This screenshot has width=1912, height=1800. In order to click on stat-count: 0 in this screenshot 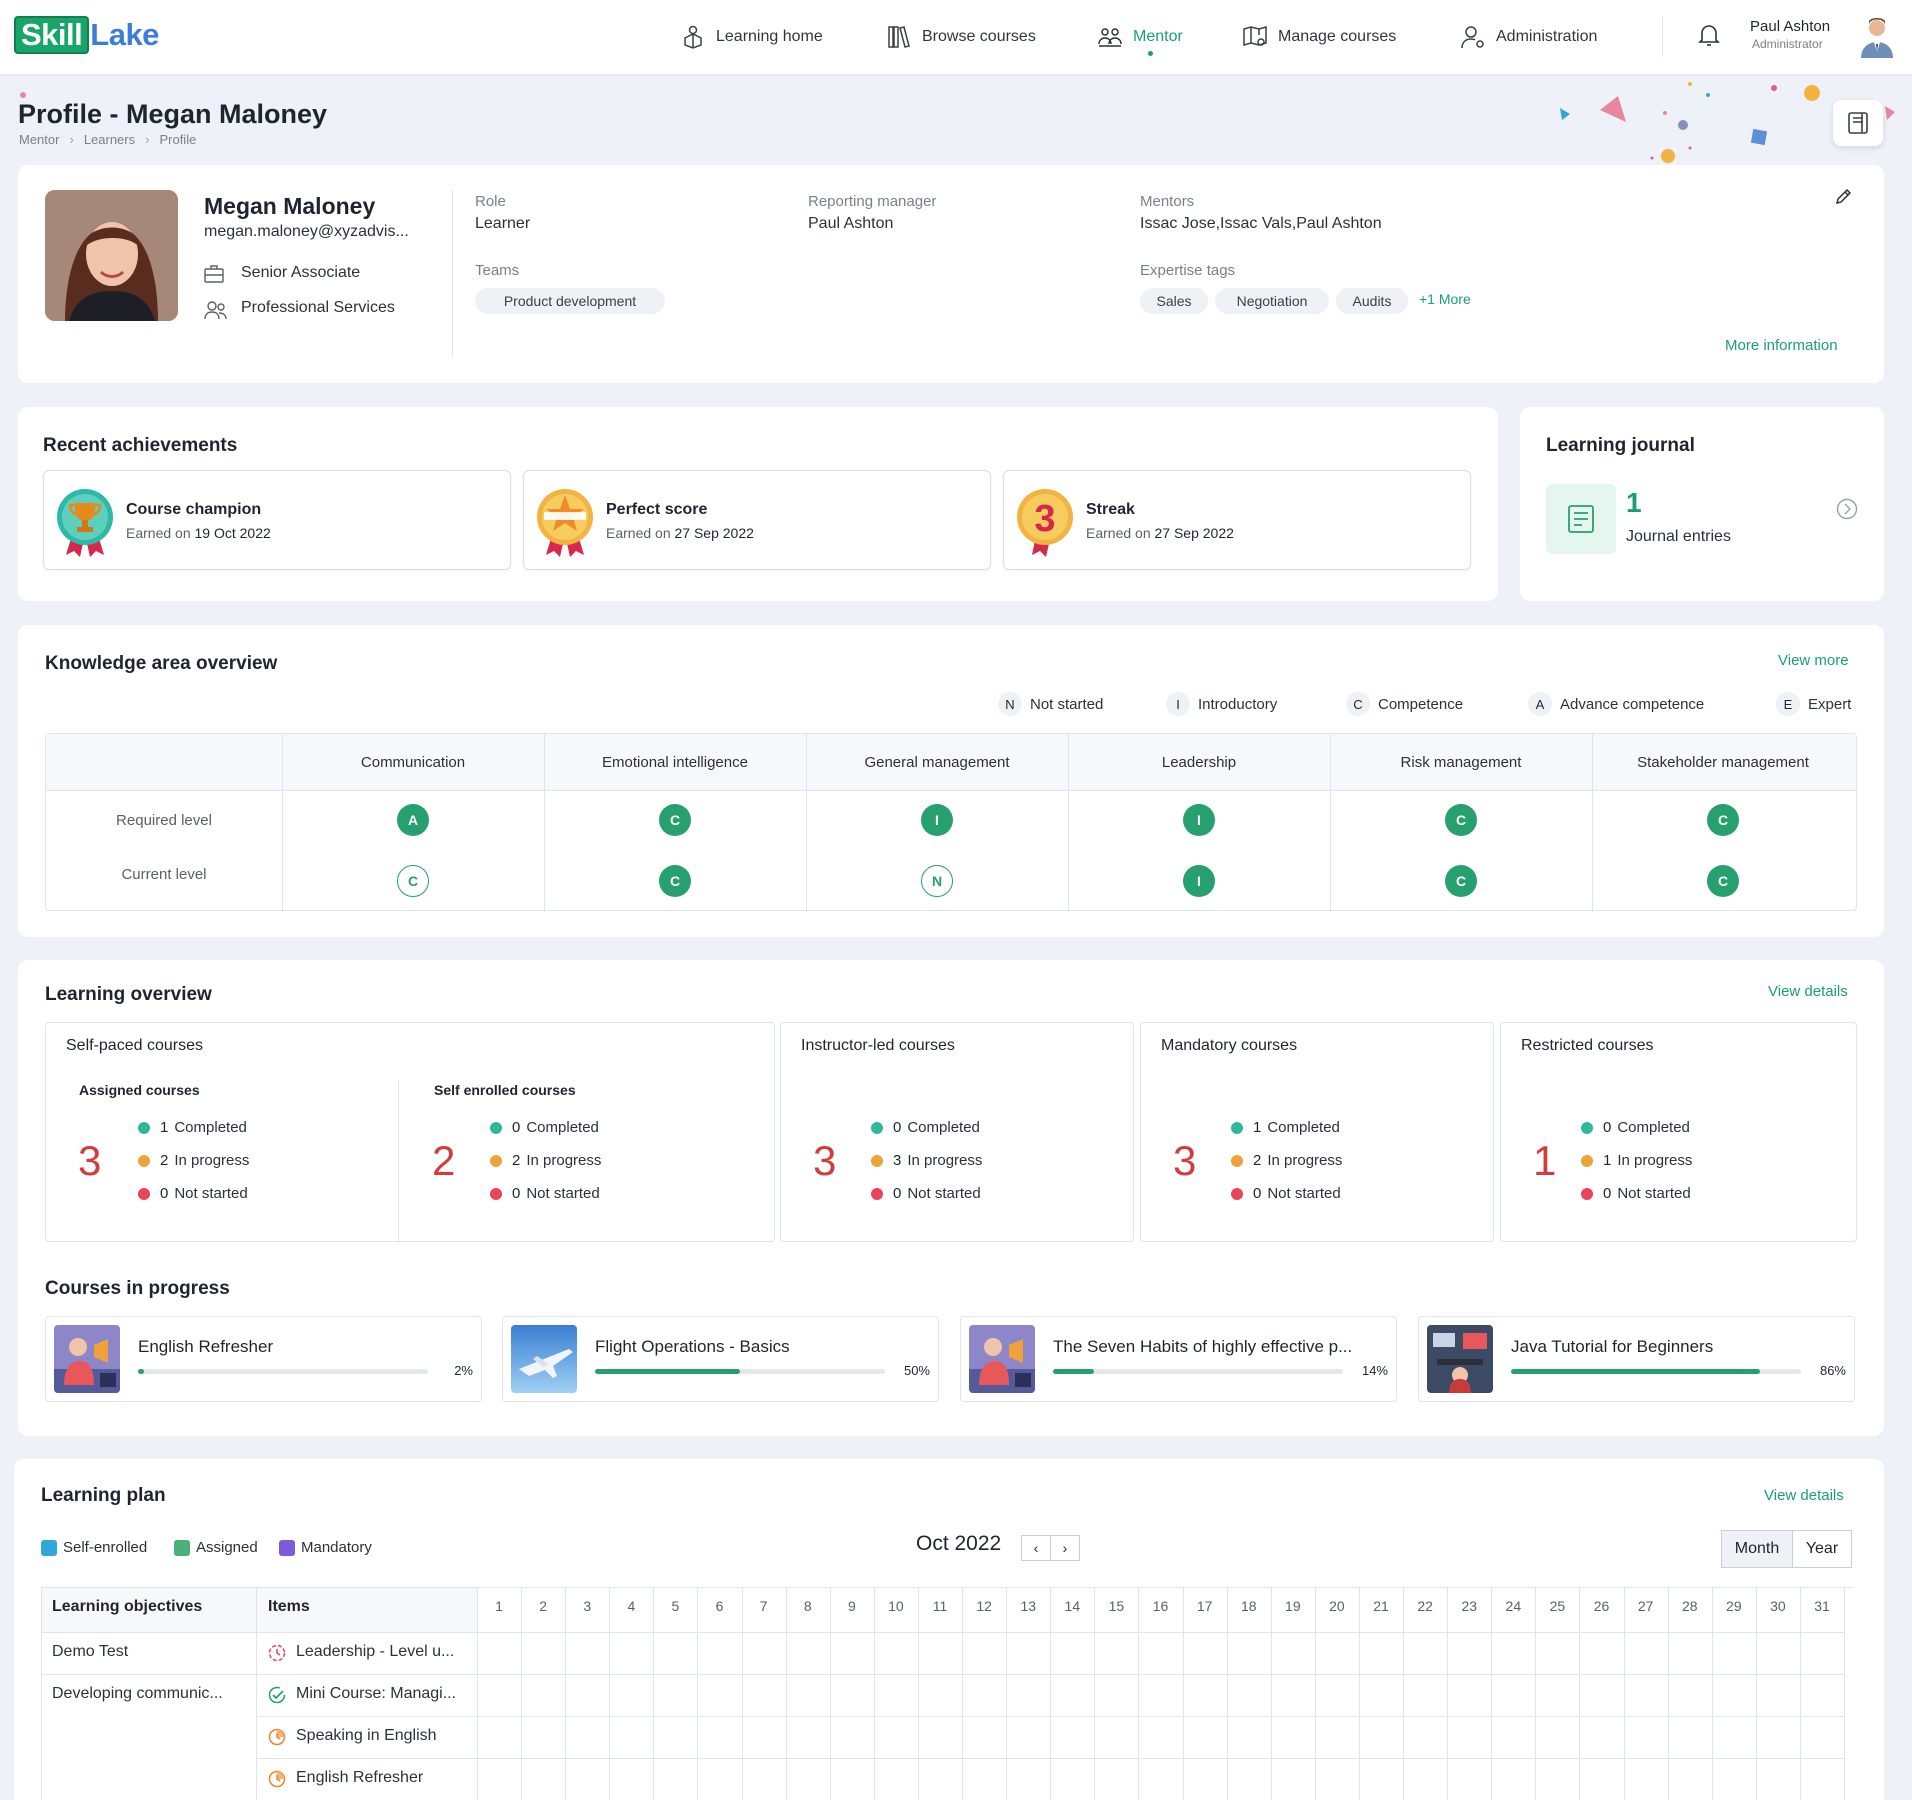, I will do `click(516, 1193)`.